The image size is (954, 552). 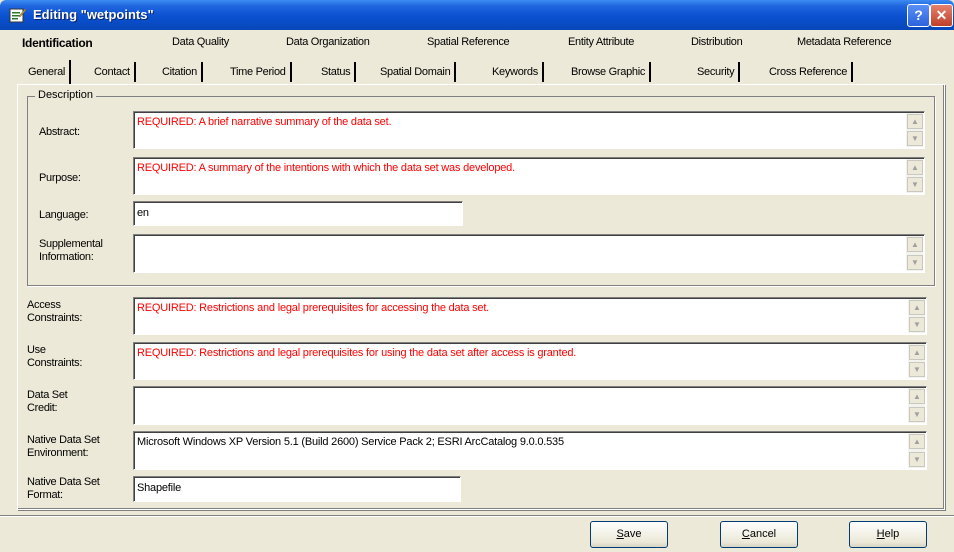 What do you see at coordinates (60, 178) in the screenshot?
I see `purpose-label: Purpose:` at bounding box center [60, 178].